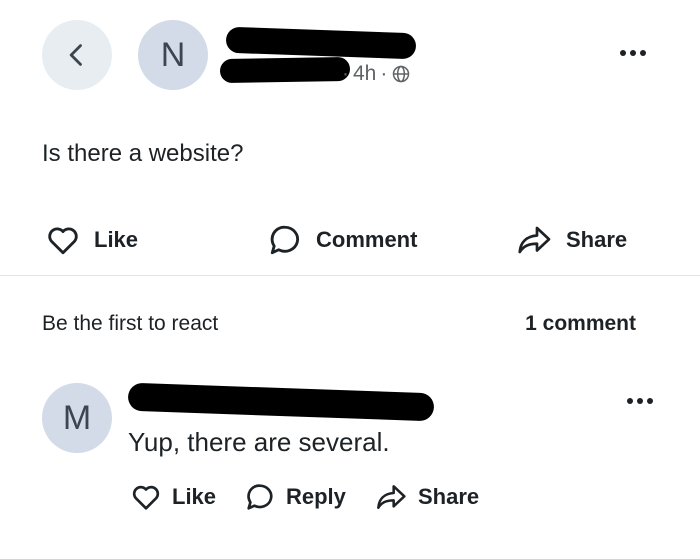  I want to click on redacted-commenter-name, so click(281, 402).